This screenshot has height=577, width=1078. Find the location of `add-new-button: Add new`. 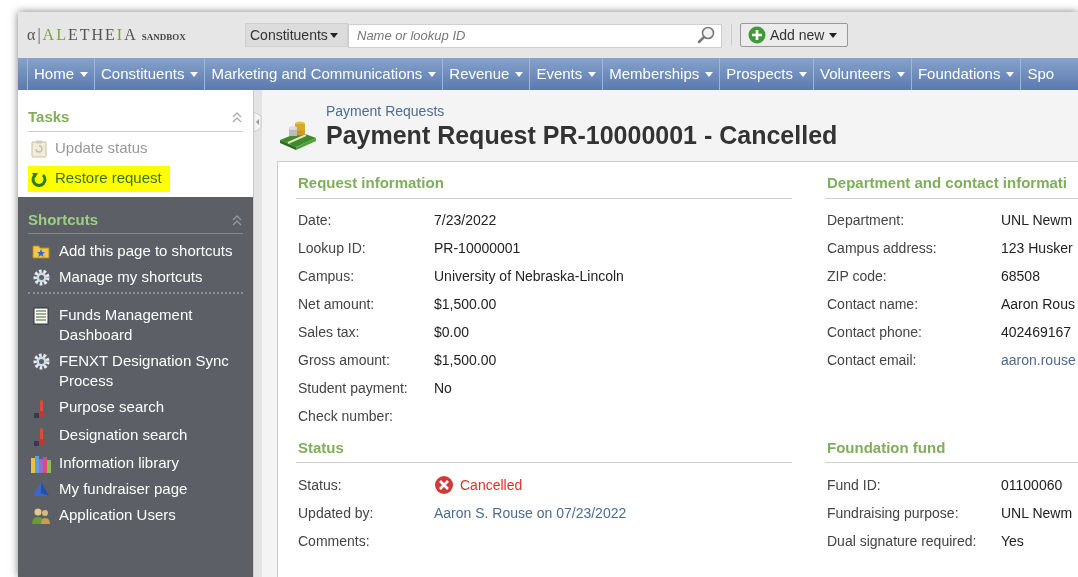

add-new-button: Add new is located at coordinates (794, 35).